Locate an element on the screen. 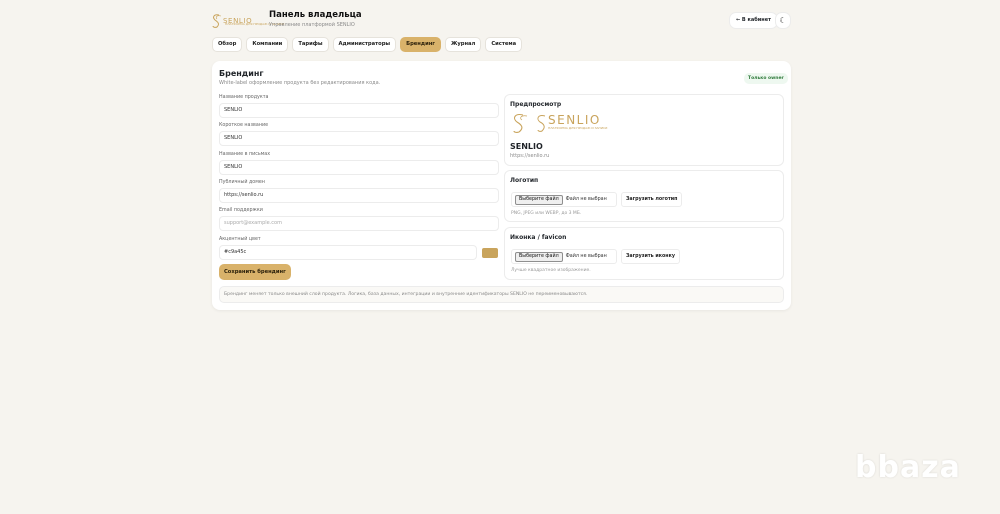  tab-tariffs: Тарифы is located at coordinates (310, 44).